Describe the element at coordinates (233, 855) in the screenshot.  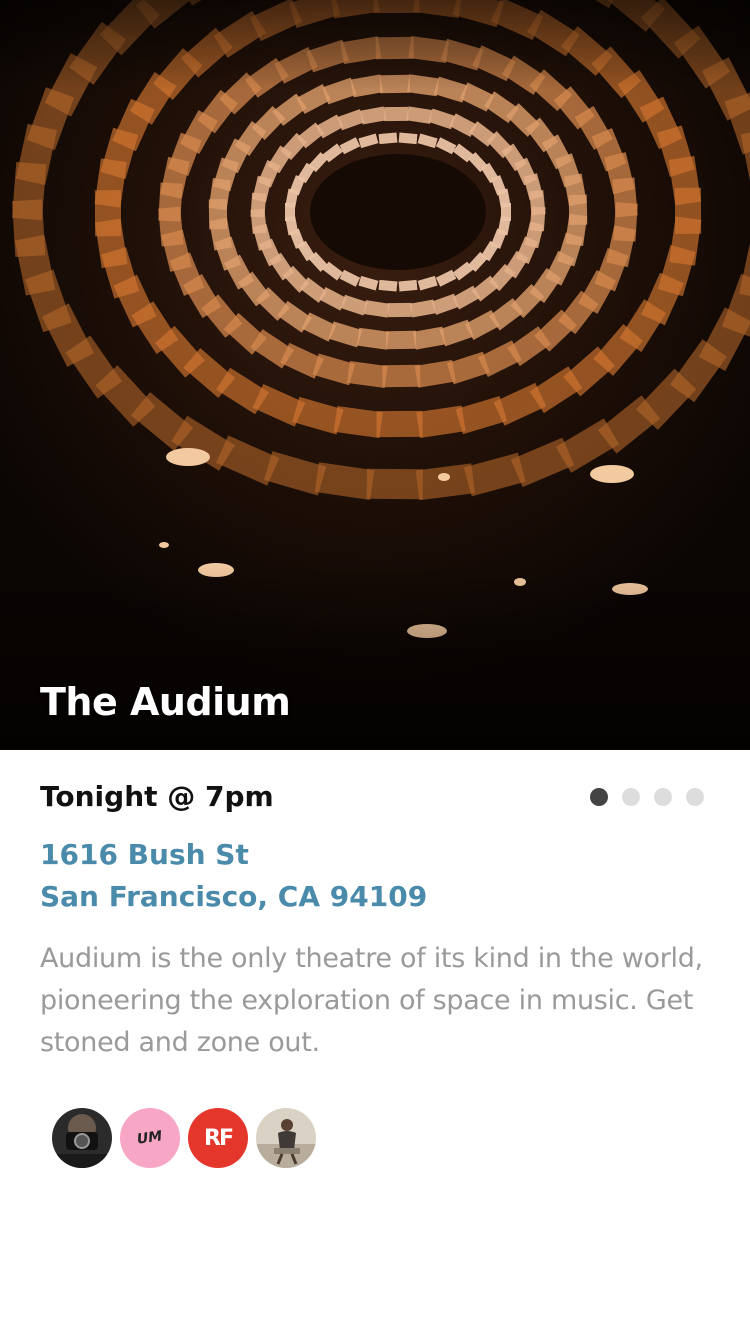
I see `address-street: 1616 Bush St` at that location.